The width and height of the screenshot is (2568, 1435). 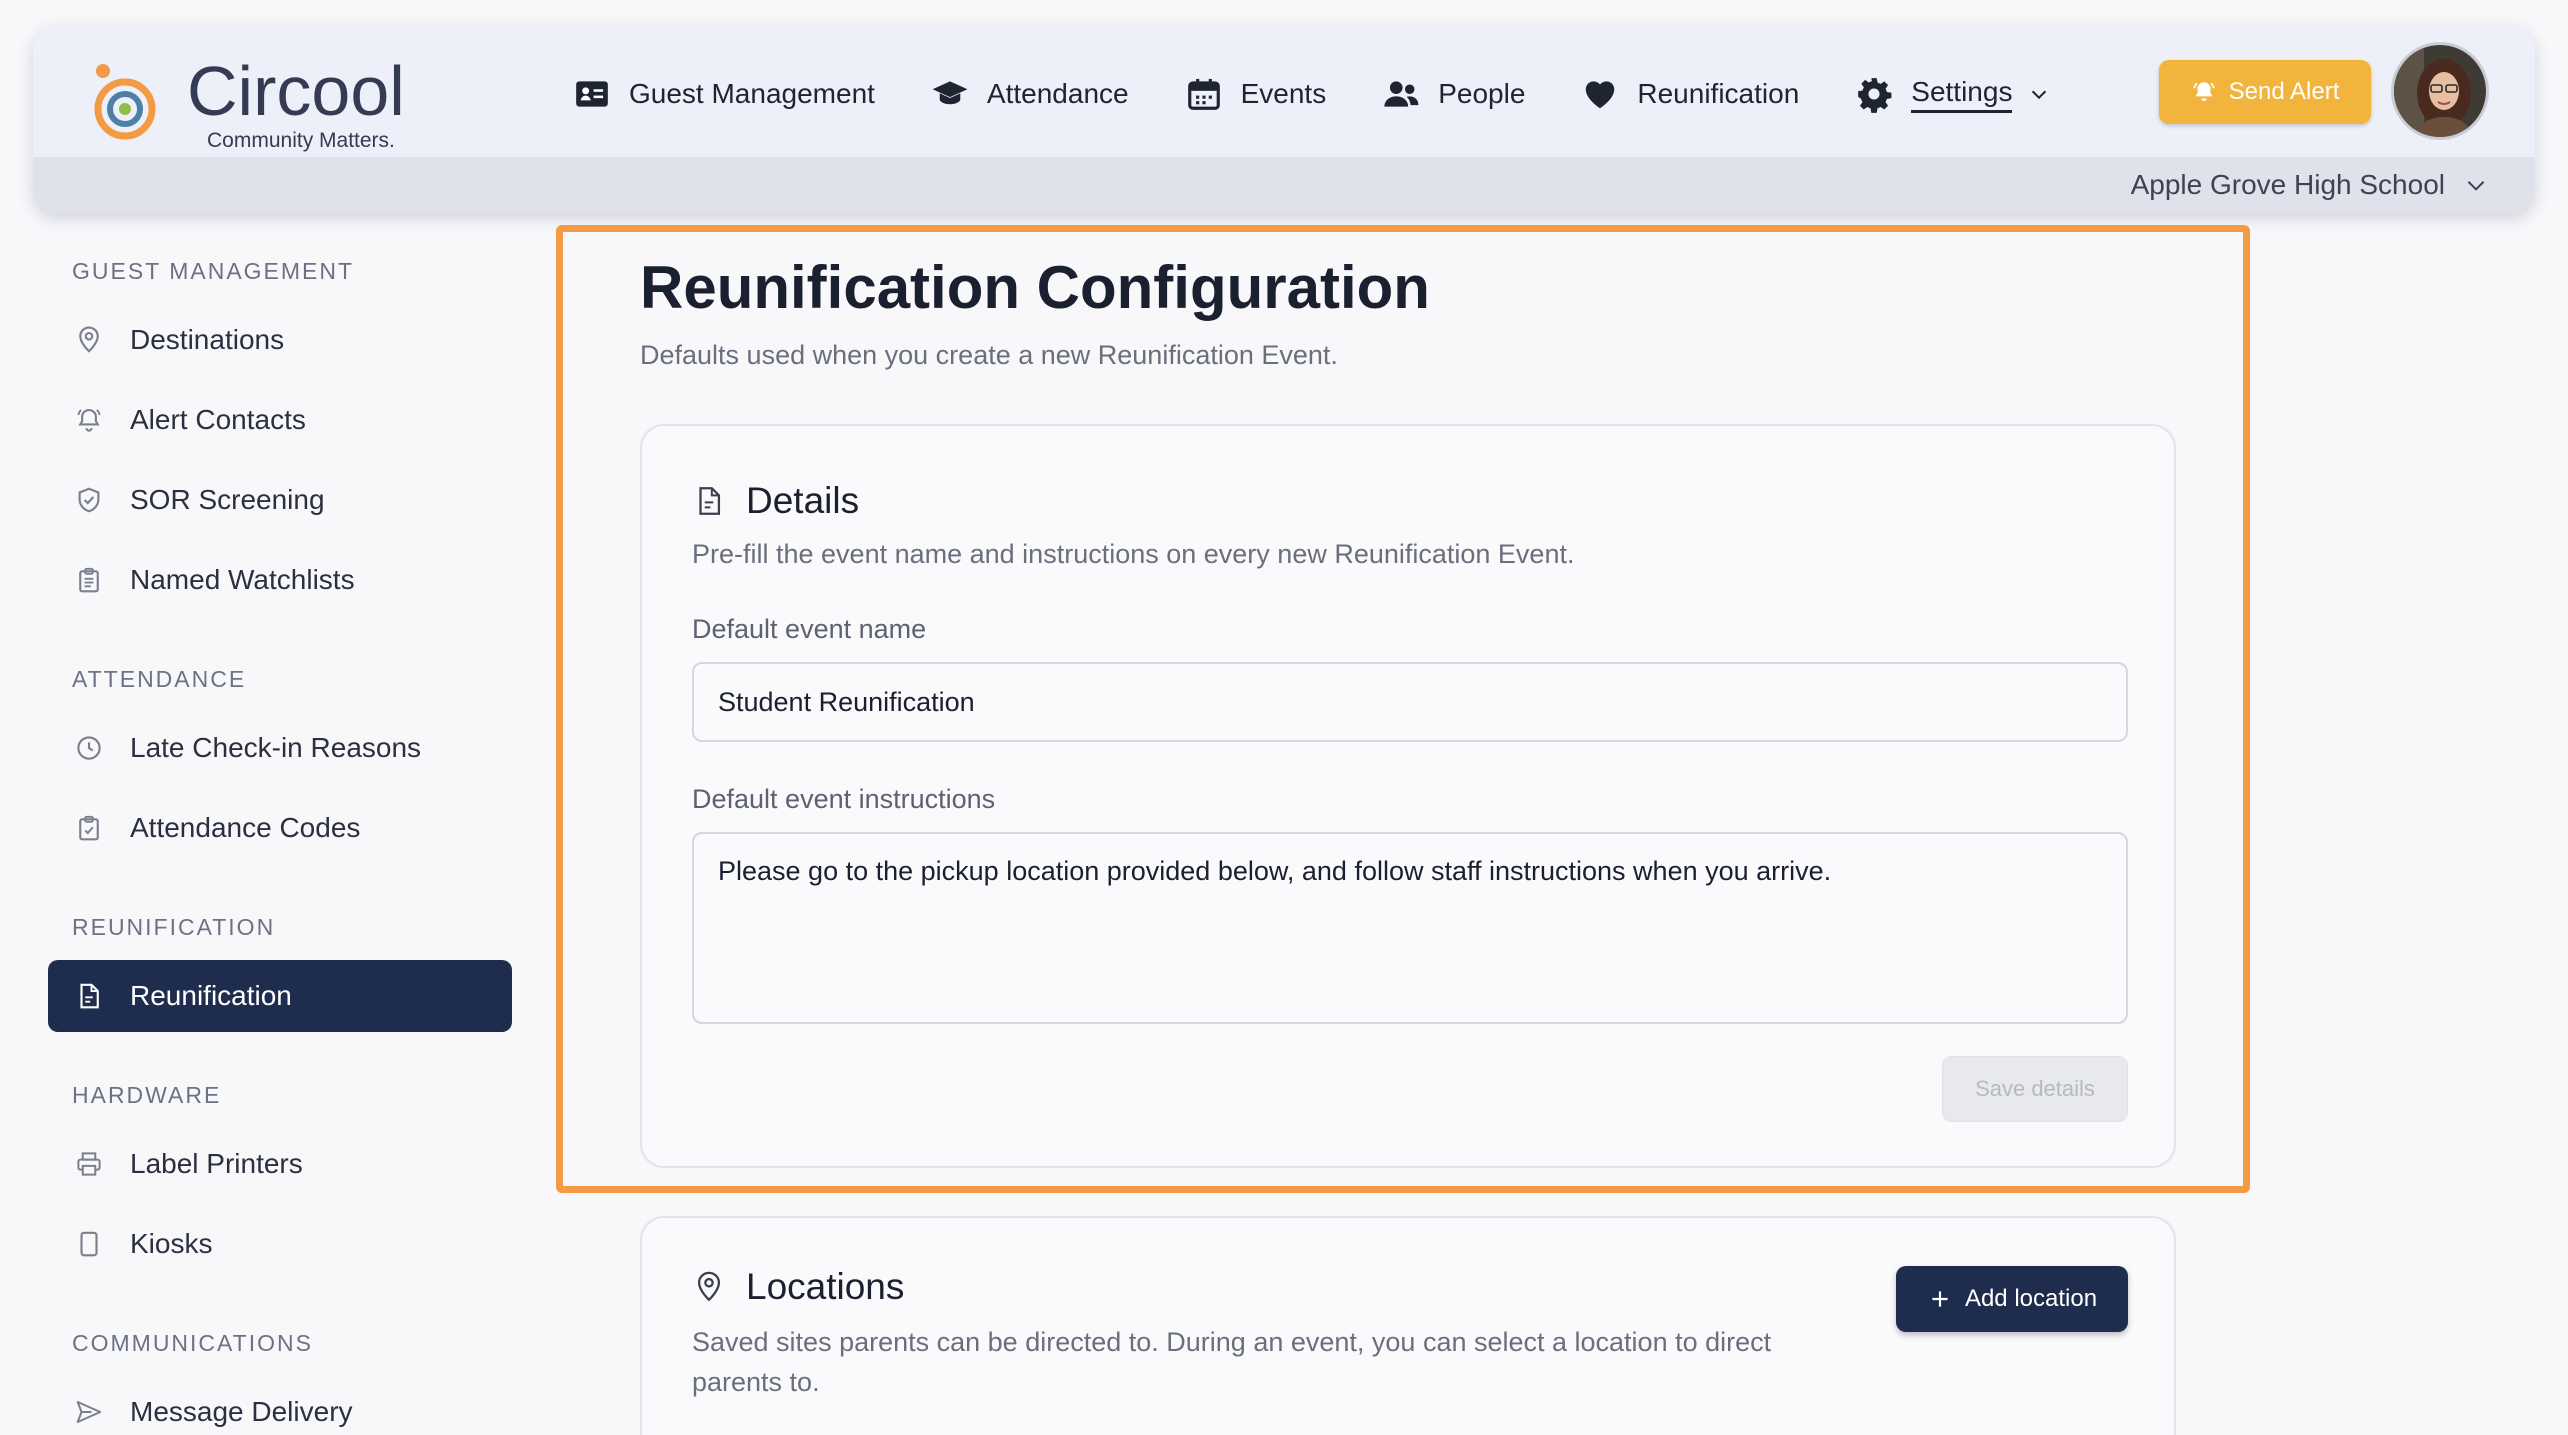 What do you see at coordinates (89, 580) in the screenshot?
I see `clipboard-list-icon` at bounding box center [89, 580].